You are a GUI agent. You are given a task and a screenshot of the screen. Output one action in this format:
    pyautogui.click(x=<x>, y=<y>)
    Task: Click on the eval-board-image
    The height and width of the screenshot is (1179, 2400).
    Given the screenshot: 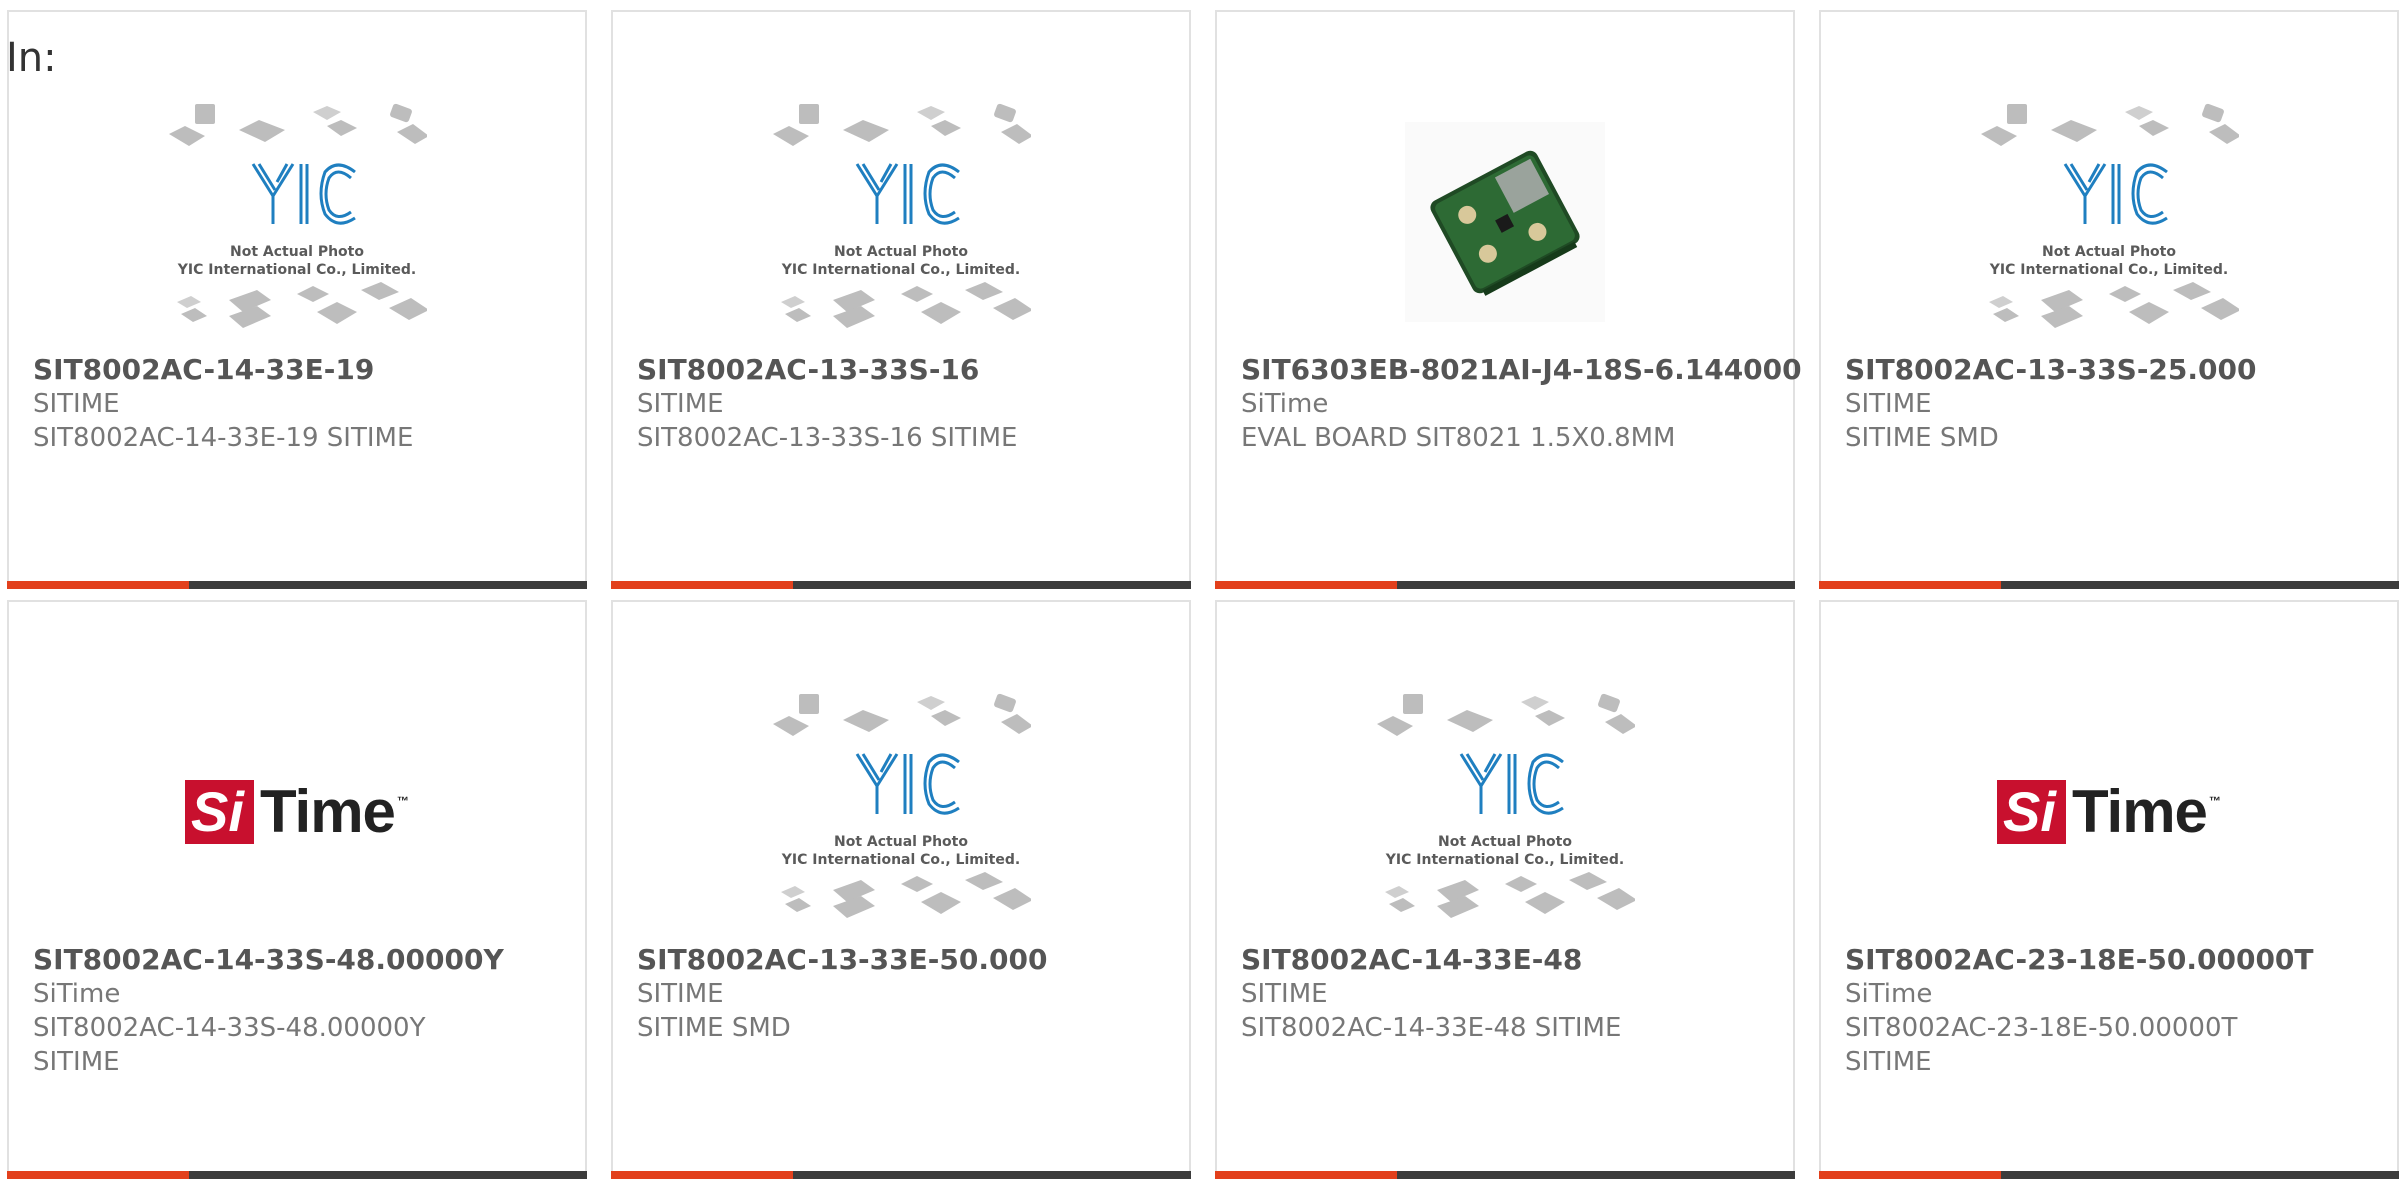 What is the action you would take?
    pyautogui.click(x=1505, y=222)
    